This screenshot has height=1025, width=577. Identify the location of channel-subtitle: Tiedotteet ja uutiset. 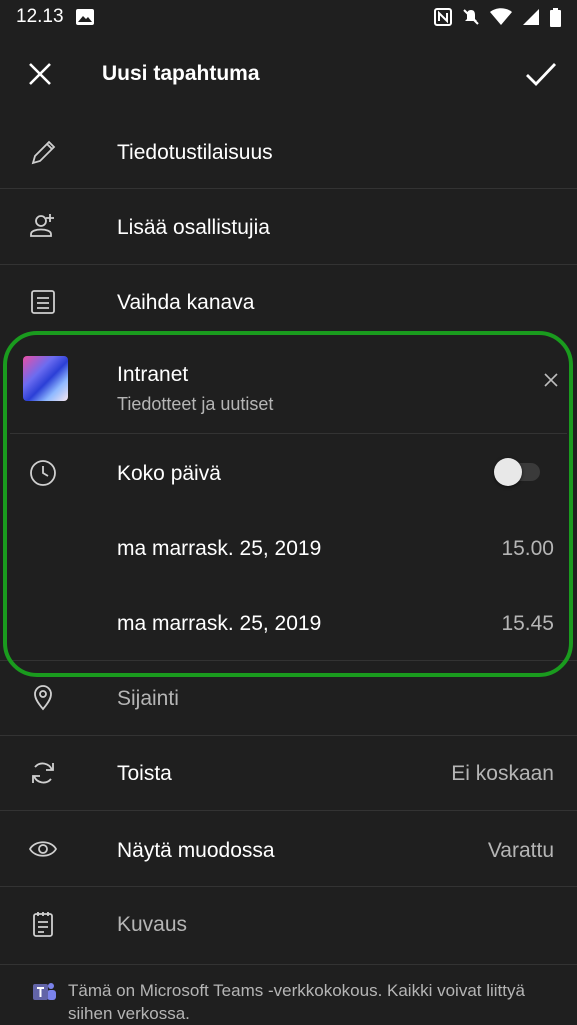
(195, 404).